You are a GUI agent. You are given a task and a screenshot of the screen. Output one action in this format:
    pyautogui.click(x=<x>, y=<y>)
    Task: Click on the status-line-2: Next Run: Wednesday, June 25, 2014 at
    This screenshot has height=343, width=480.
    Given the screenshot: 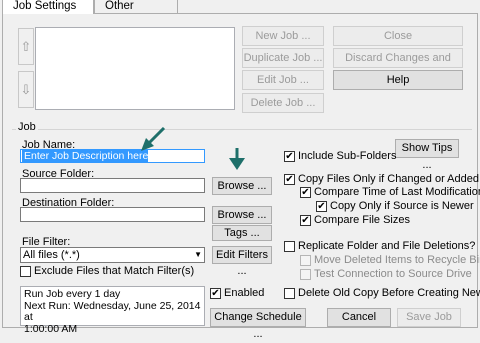 What is the action you would take?
    pyautogui.click(x=112, y=311)
    